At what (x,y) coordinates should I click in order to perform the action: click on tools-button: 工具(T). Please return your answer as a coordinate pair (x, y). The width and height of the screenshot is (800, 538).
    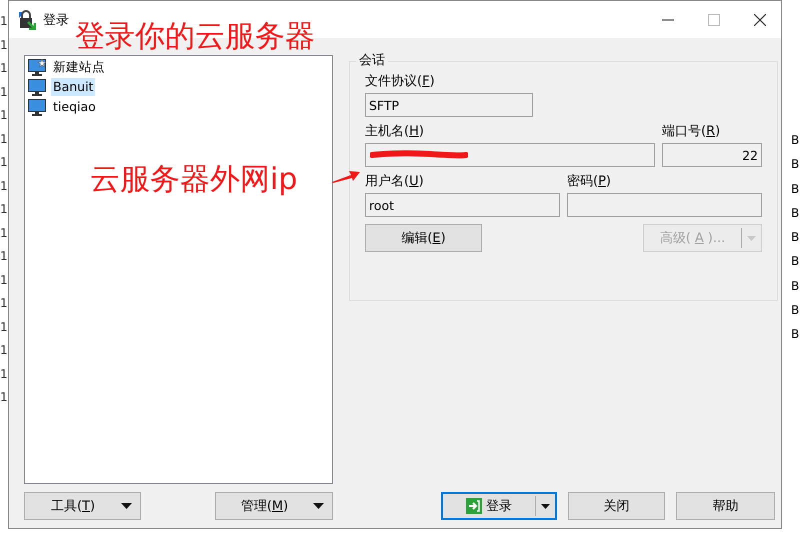
    Looking at the image, I should click on (82, 506).